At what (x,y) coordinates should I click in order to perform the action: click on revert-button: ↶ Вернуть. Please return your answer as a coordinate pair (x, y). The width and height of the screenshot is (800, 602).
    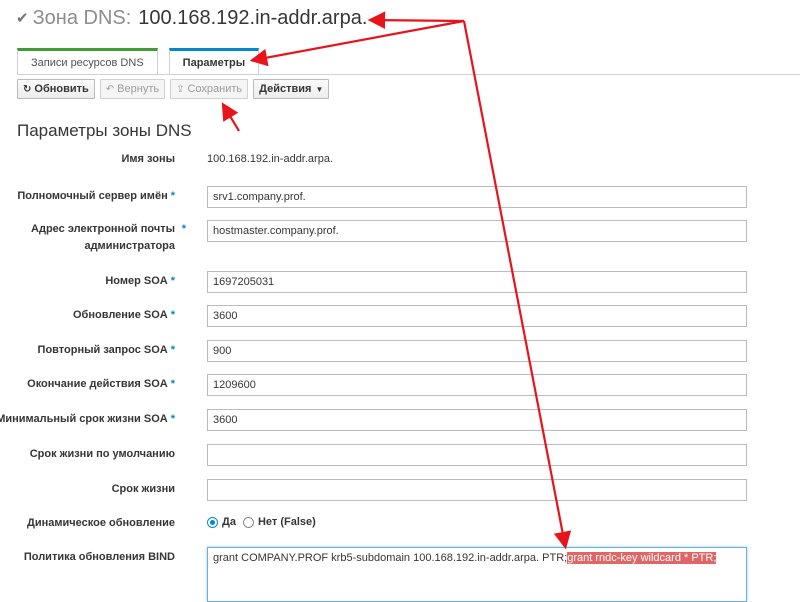
    Looking at the image, I should click on (132, 89).